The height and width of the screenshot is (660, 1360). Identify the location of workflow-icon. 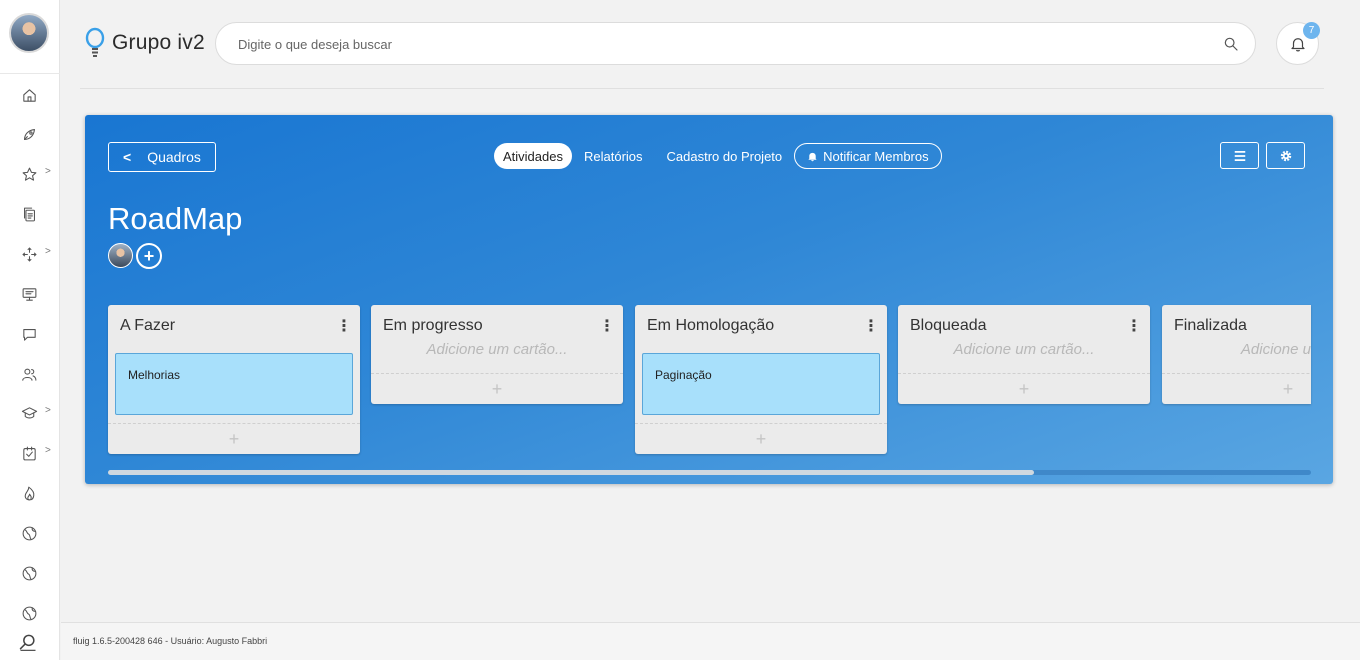
(29, 254).